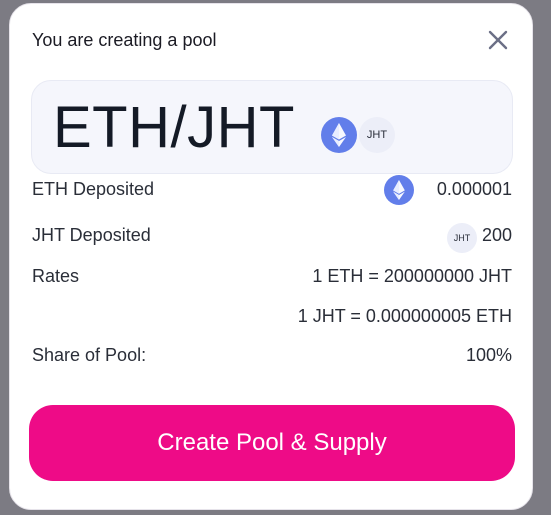 This screenshot has width=551, height=515. What do you see at coordinates (56, 276) in the screenshot?
I see `rates-label: Rates` at bounding box center [56, 276].